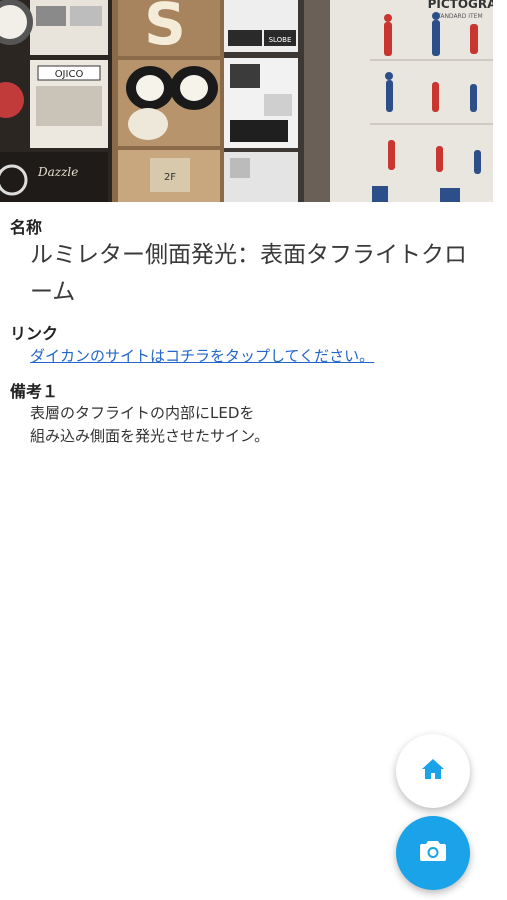 This screenshot has height=900, width=507. I want to click on photo-sign-text: SLOBE, so click(280, 40).